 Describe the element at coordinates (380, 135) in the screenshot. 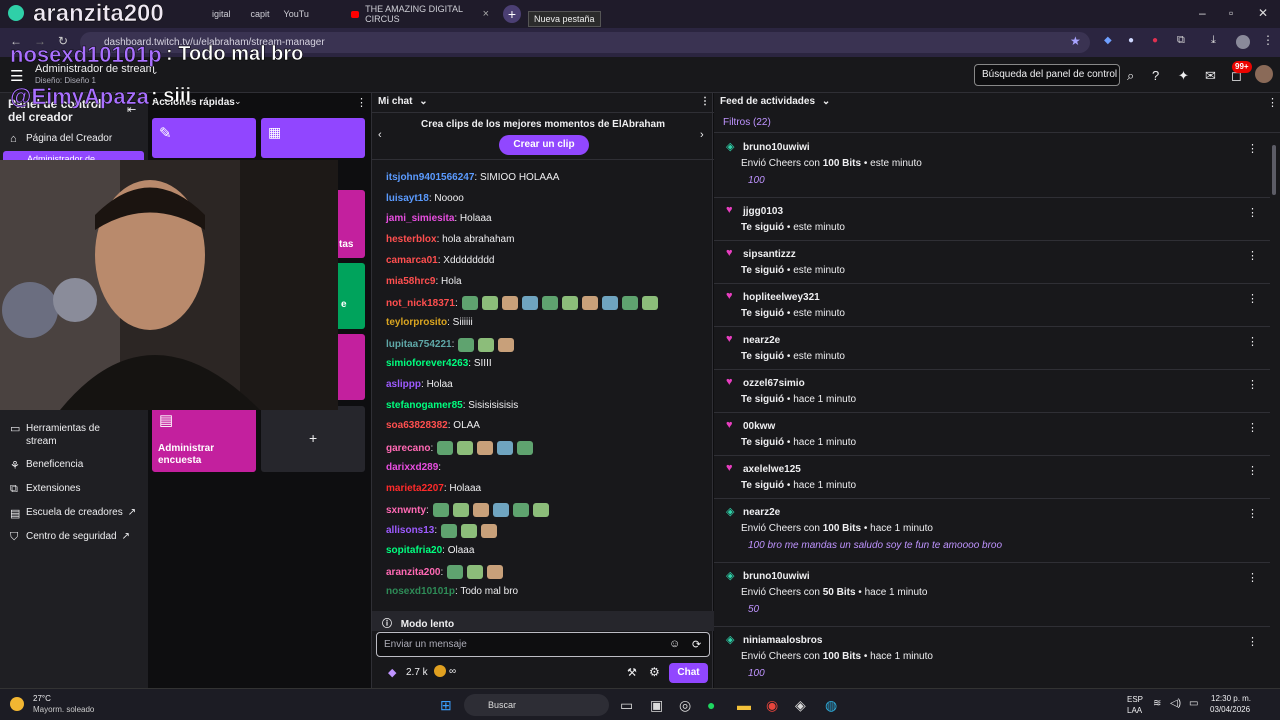

I see `chevron-left-icon: ‹` at that location.